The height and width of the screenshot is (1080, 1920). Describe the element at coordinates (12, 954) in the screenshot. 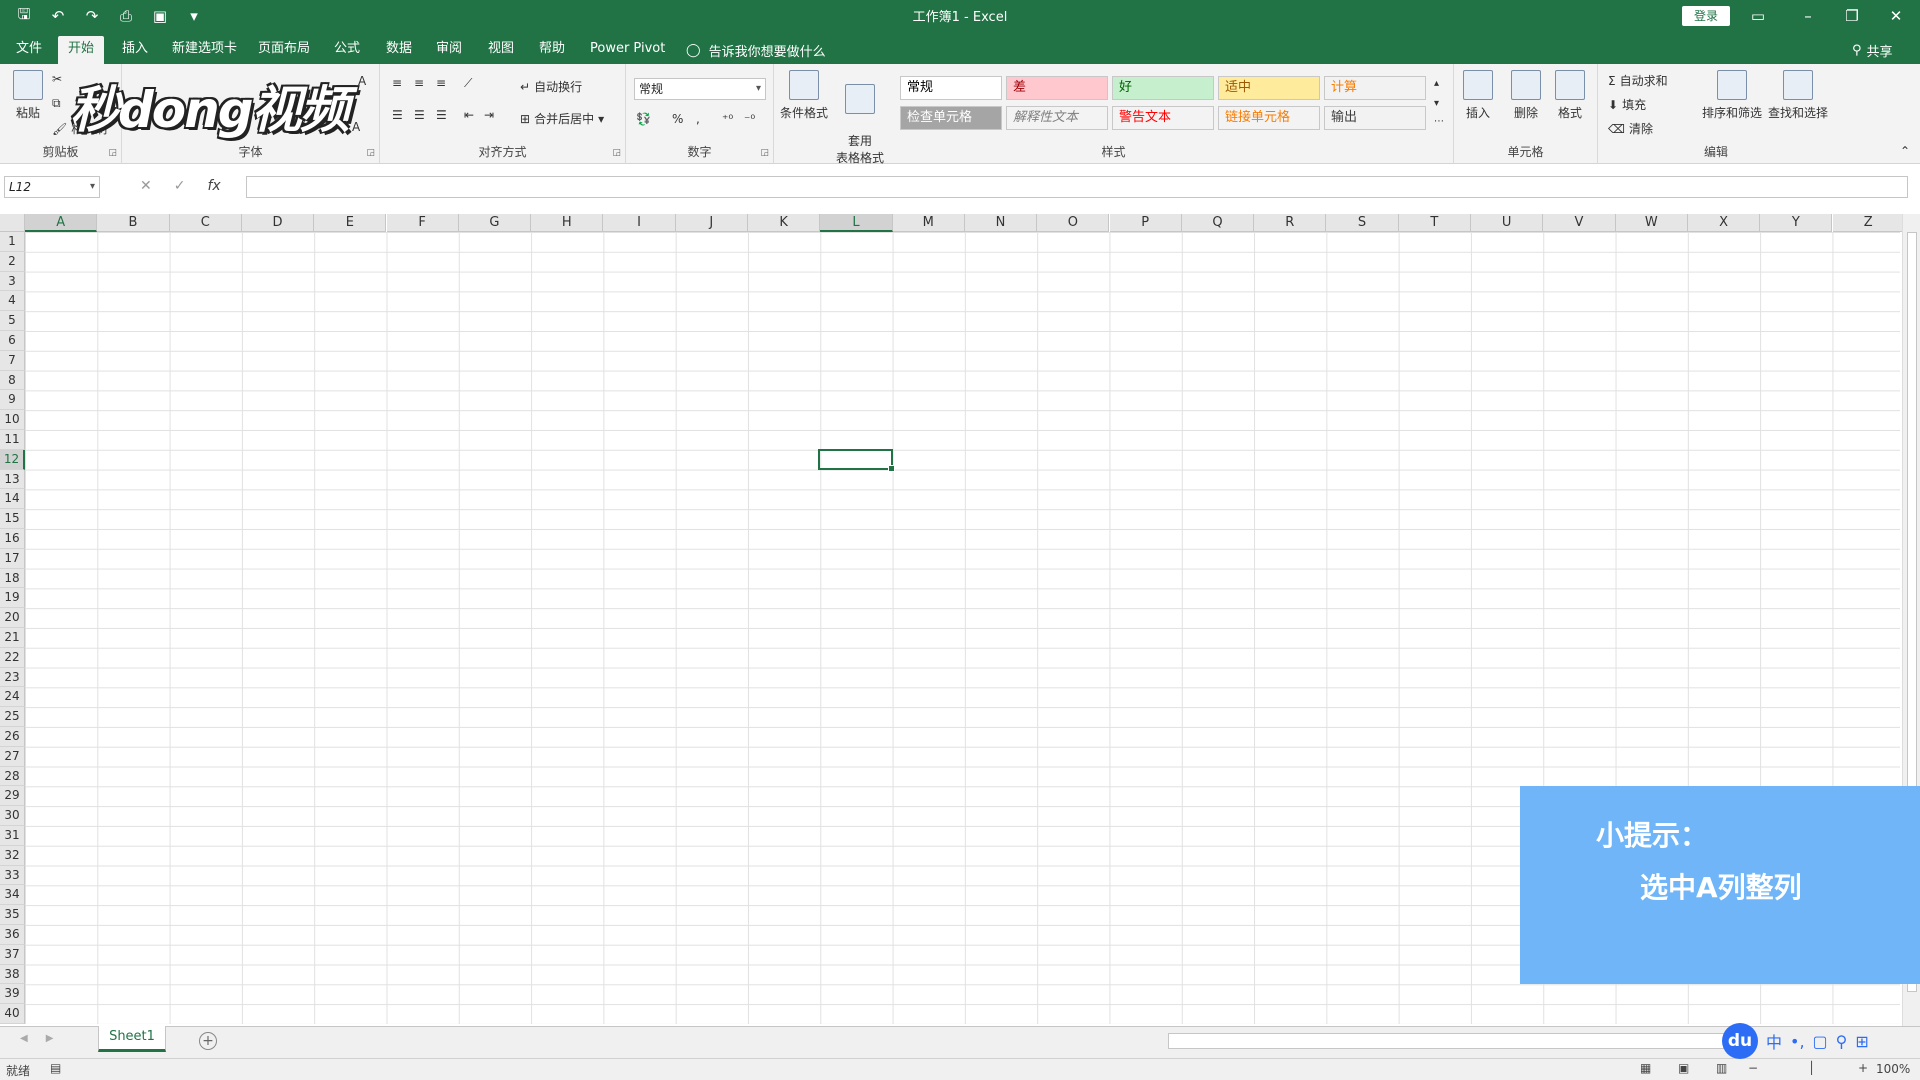

I see `row-header-37: 37` at that location.